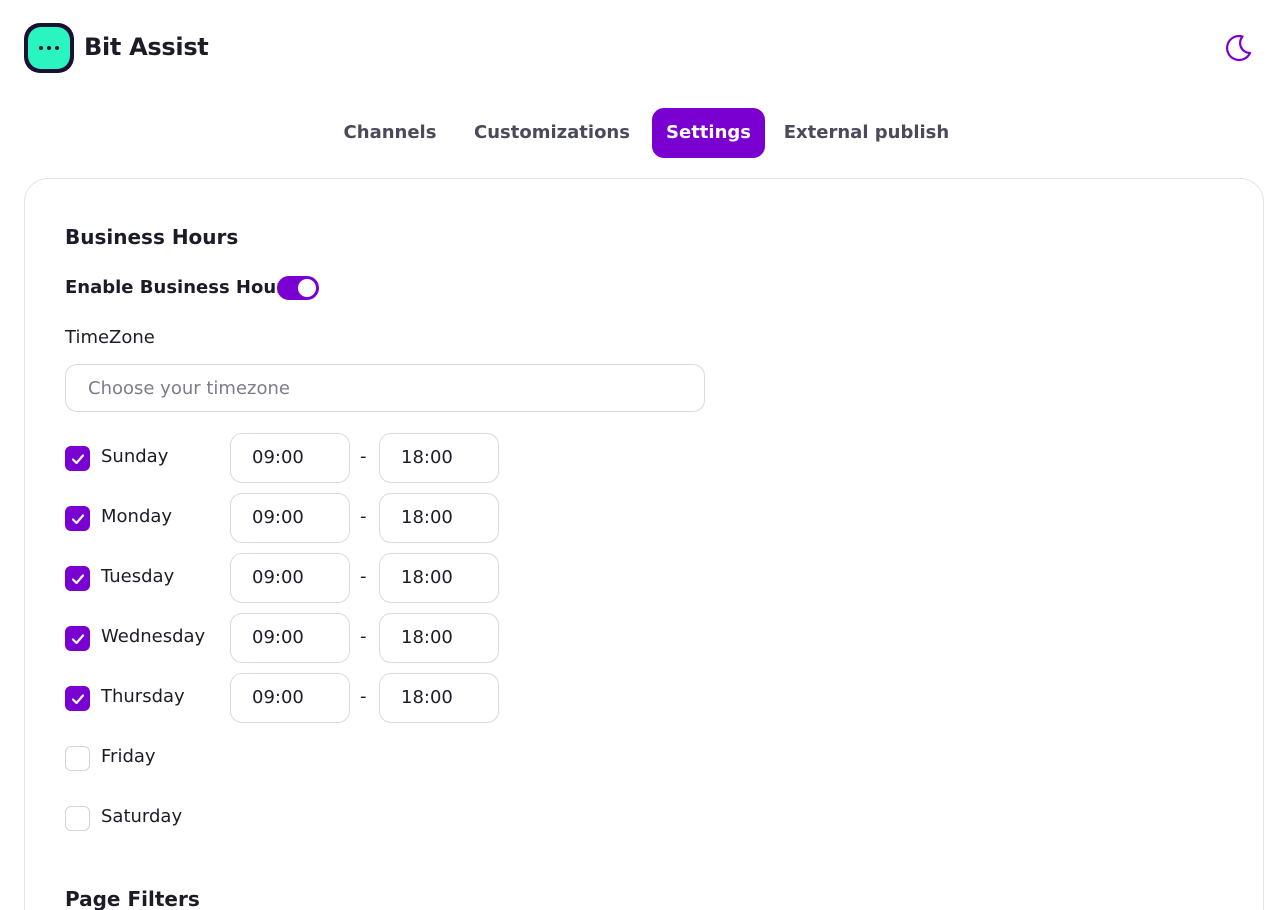 This screenshot has width=1286, height=910. What do you see at coordinates (77, 758) in the screenshot?
I see `day-checkbox-friday` at bounding box center [77, 758].